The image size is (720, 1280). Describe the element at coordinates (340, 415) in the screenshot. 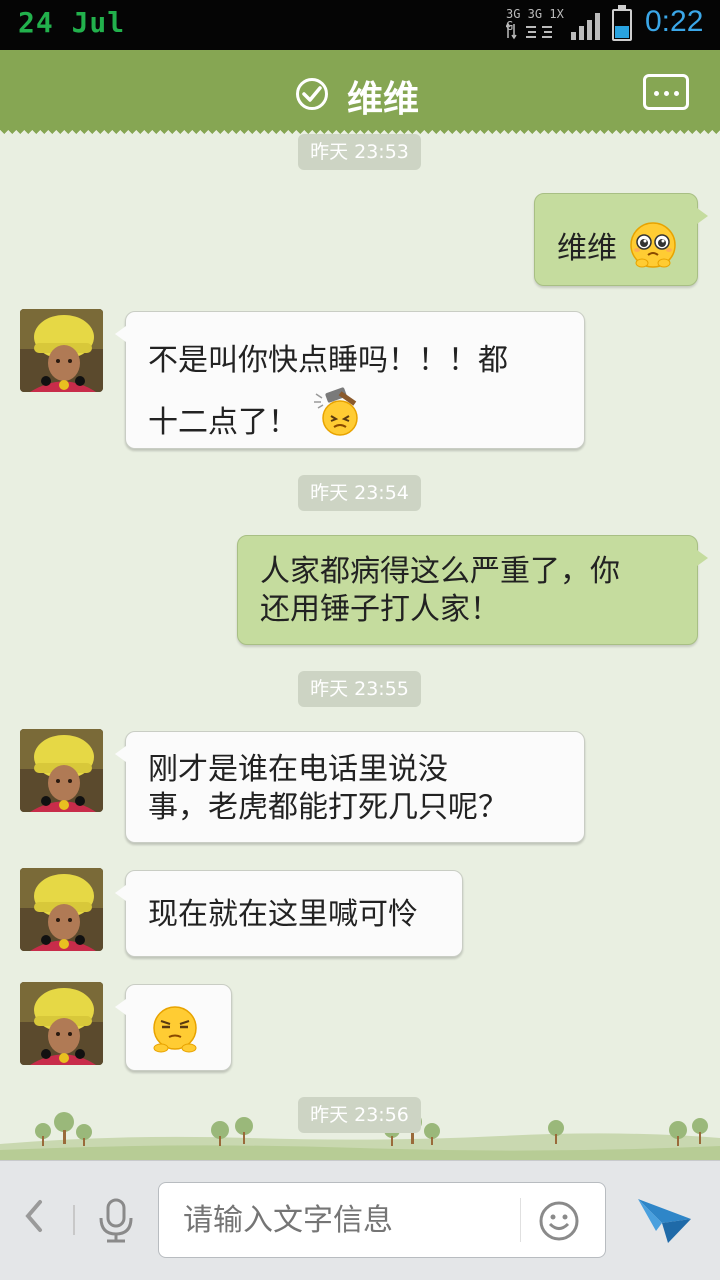

I see `hammer-hit-face-icon` at that location.